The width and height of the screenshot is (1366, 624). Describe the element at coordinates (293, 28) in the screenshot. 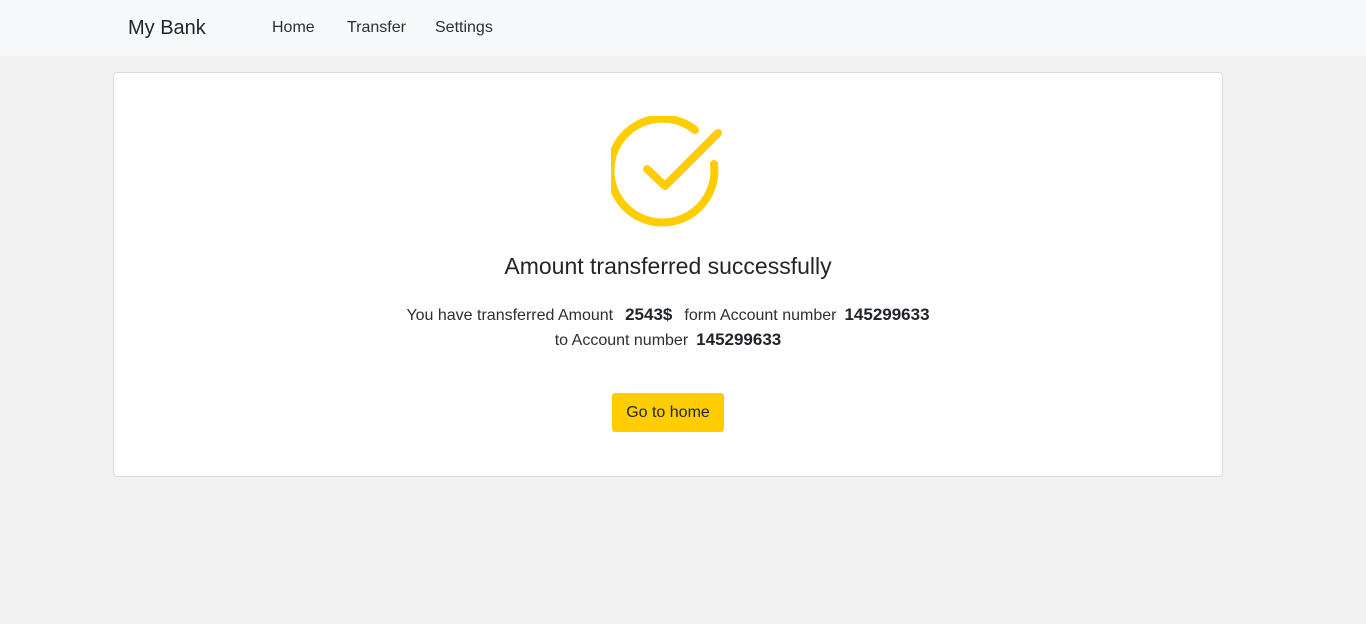

I see `nav-link-home: Home` at that location.